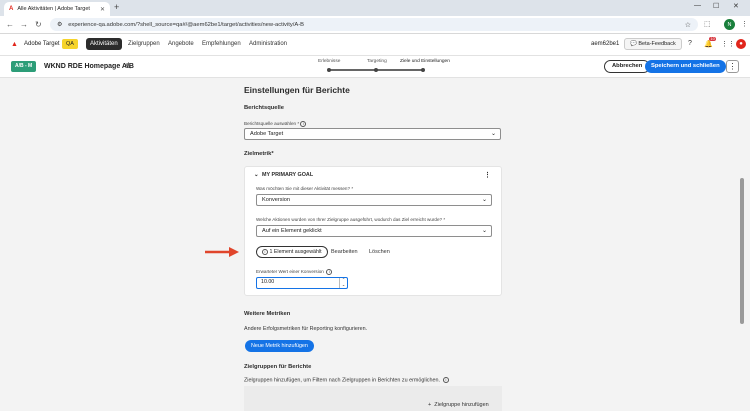  What do you see at coordinates (292, 252) in the screenshot?
I see `selected-elements-button: i 1 Element ausgewählt` at bounding box center [292, 252].